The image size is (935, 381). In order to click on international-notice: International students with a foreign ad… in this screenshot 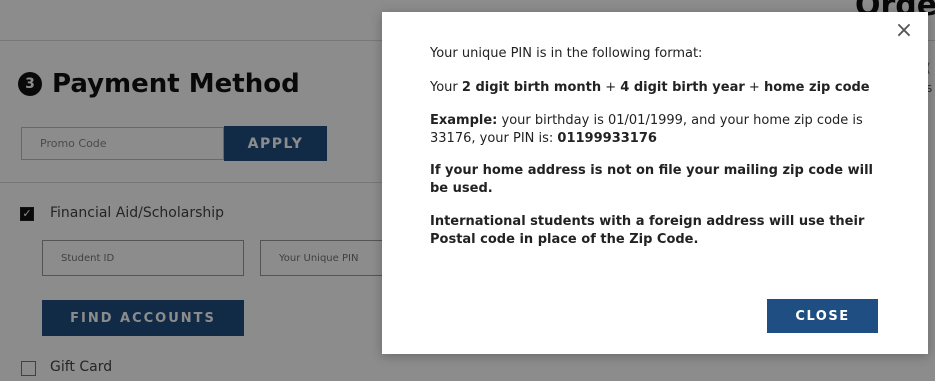, I will do `click(647, 230)`.